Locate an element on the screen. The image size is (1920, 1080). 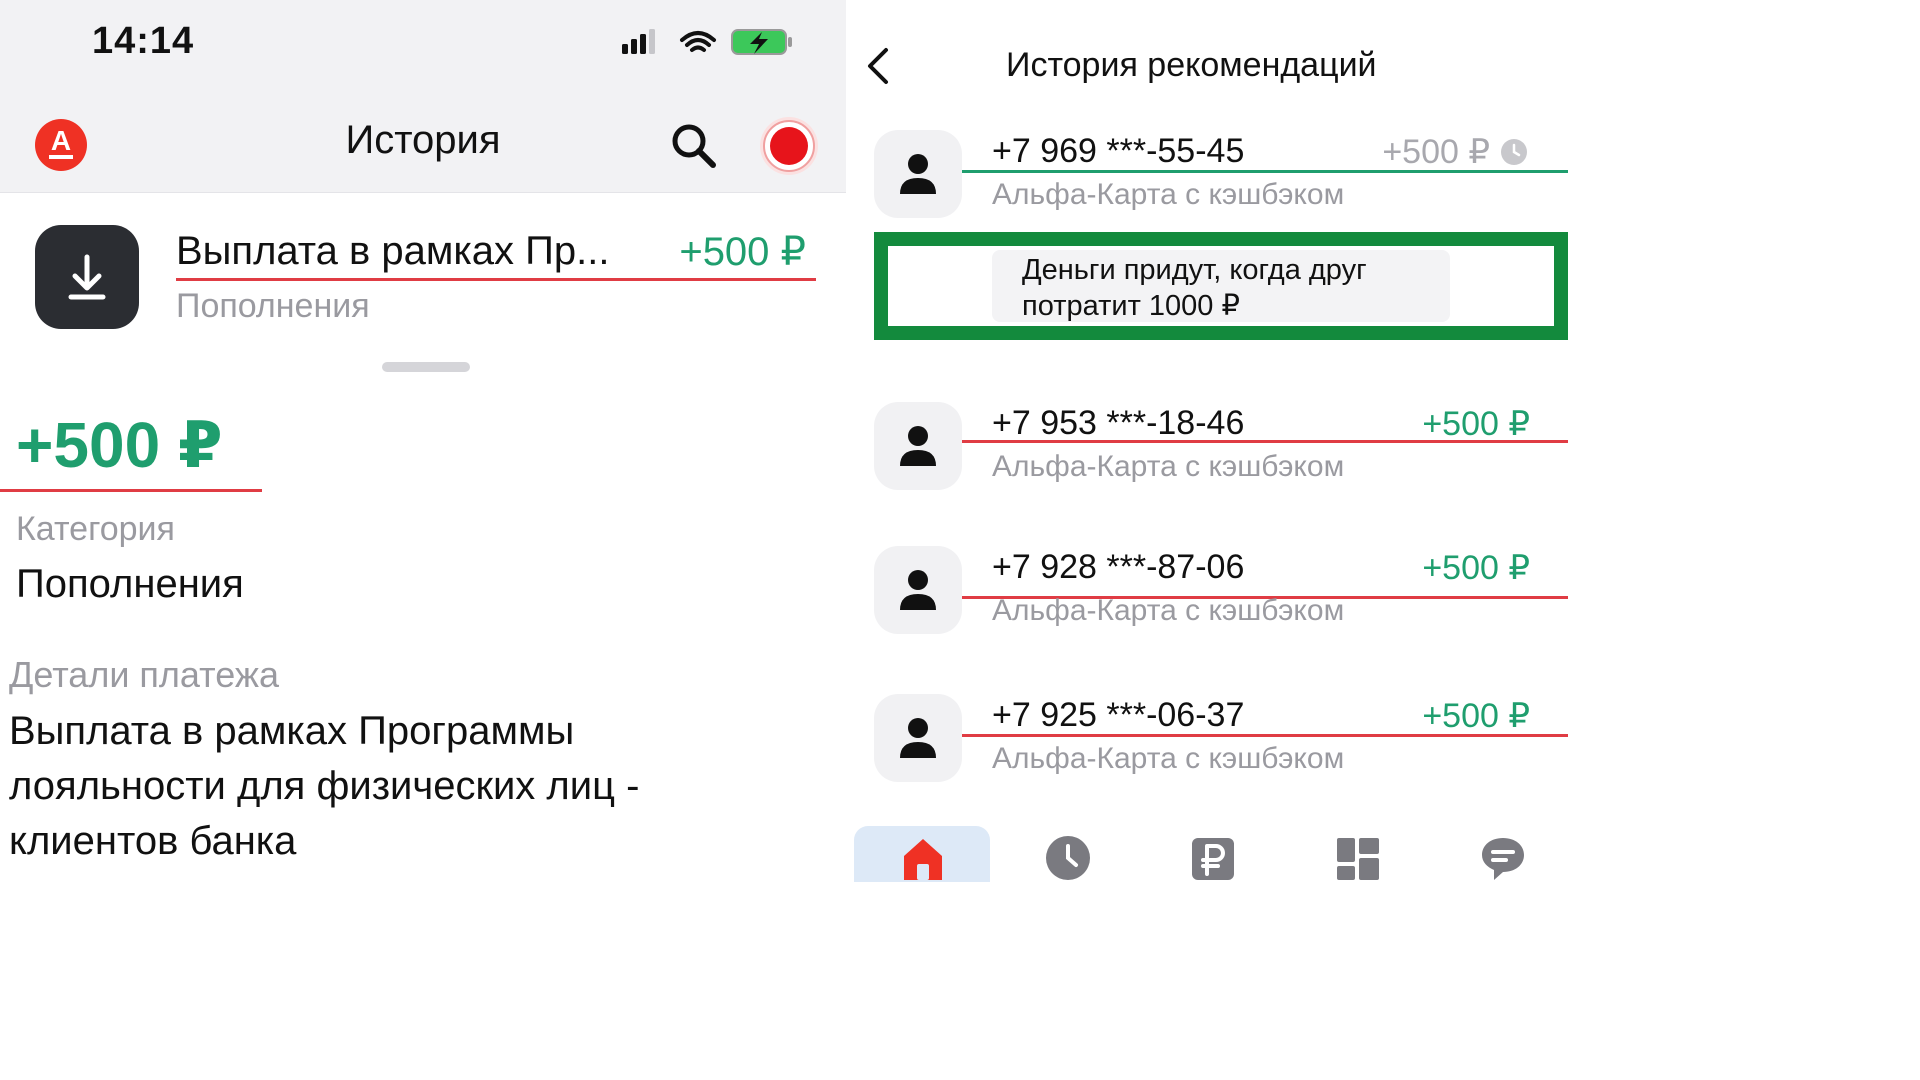
tab-bar is located at coordinates (1207, 854).